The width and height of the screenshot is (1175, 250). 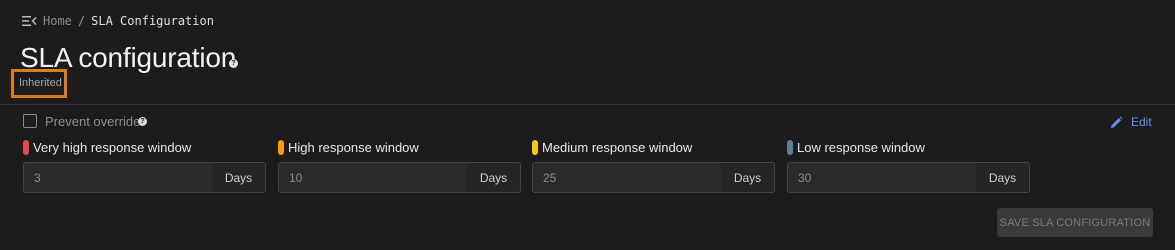 I want to click on response-window-high: High response window 10 Days, so click(x=399, y=165).